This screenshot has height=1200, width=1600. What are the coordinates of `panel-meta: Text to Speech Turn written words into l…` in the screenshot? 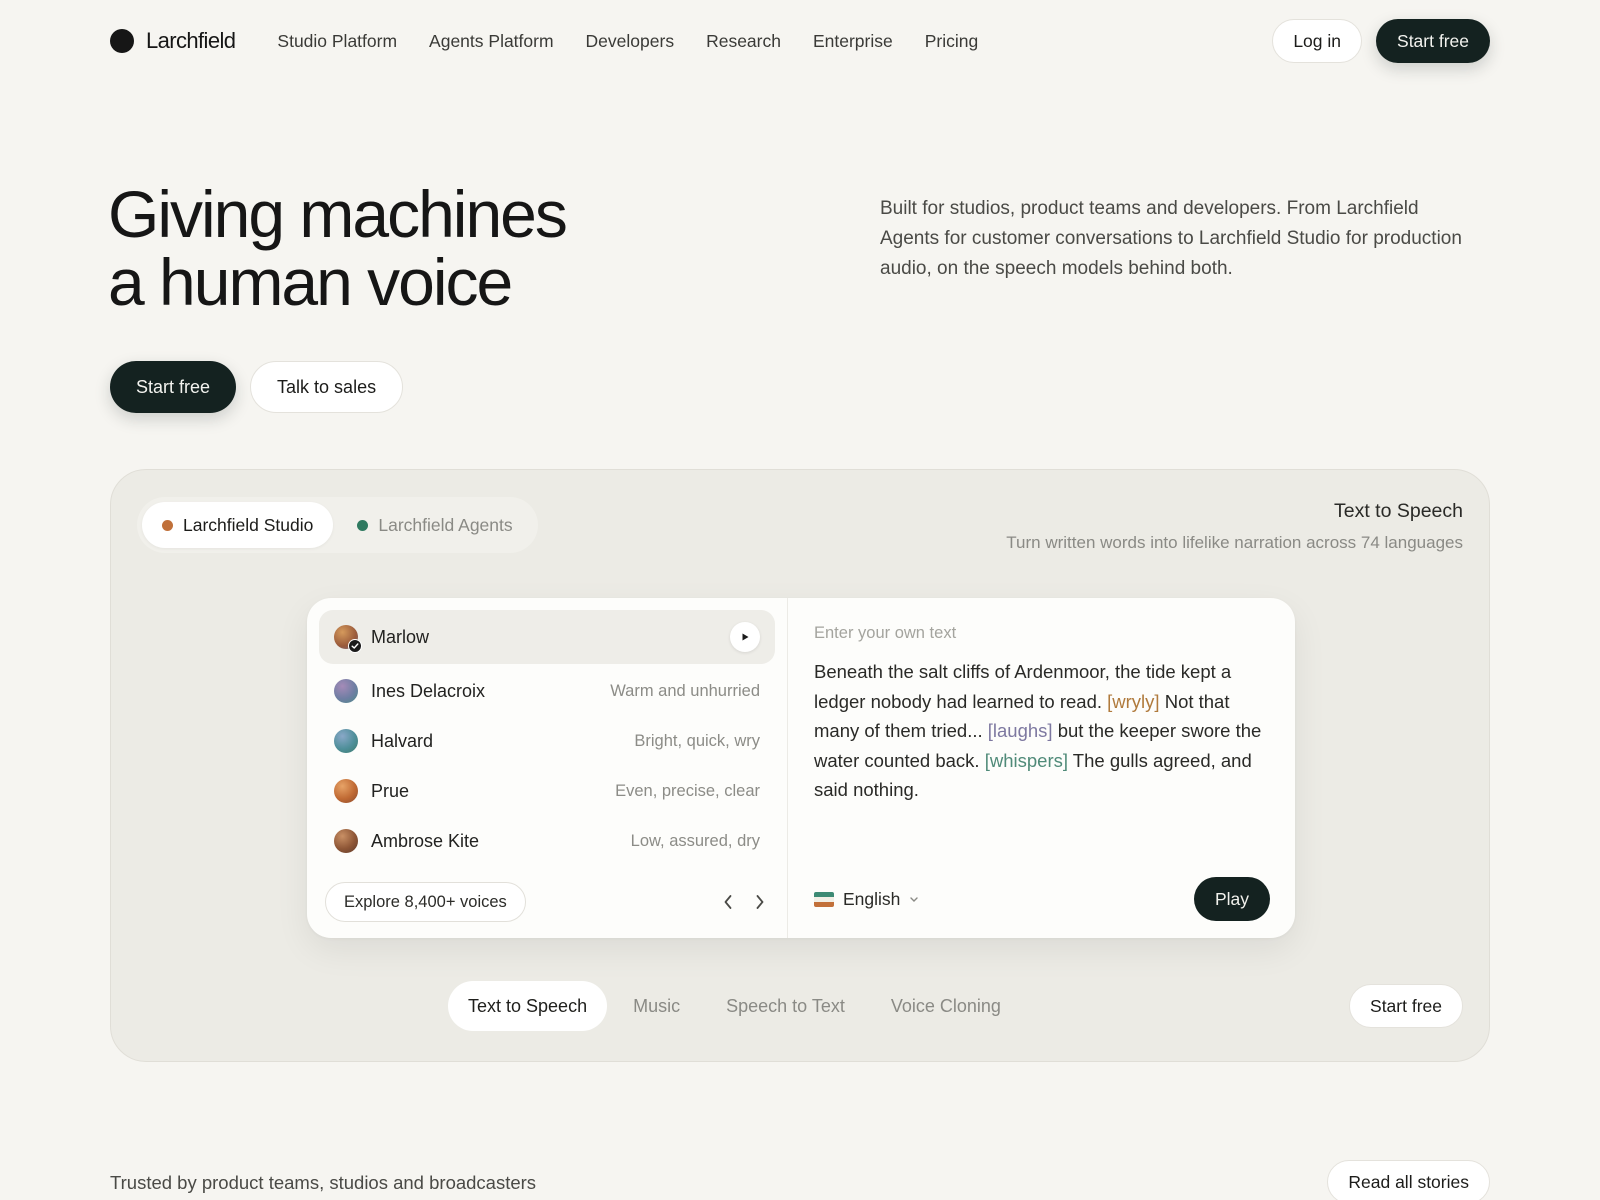 It's located at (1234, 526).